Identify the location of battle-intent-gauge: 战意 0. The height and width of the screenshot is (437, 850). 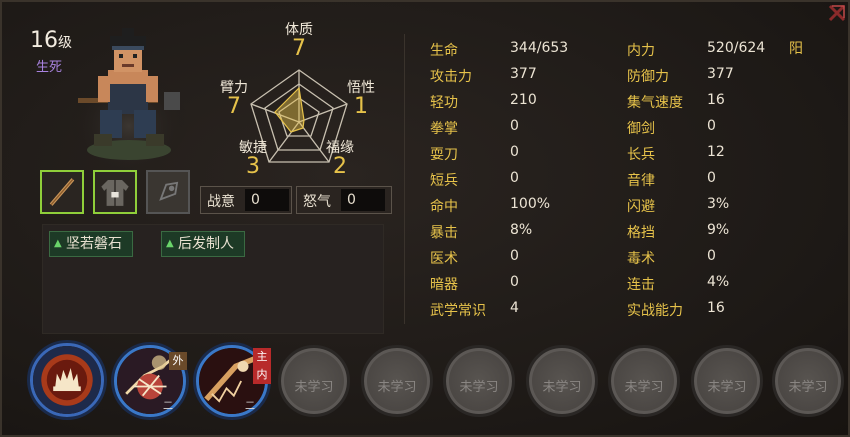
(246, 200).